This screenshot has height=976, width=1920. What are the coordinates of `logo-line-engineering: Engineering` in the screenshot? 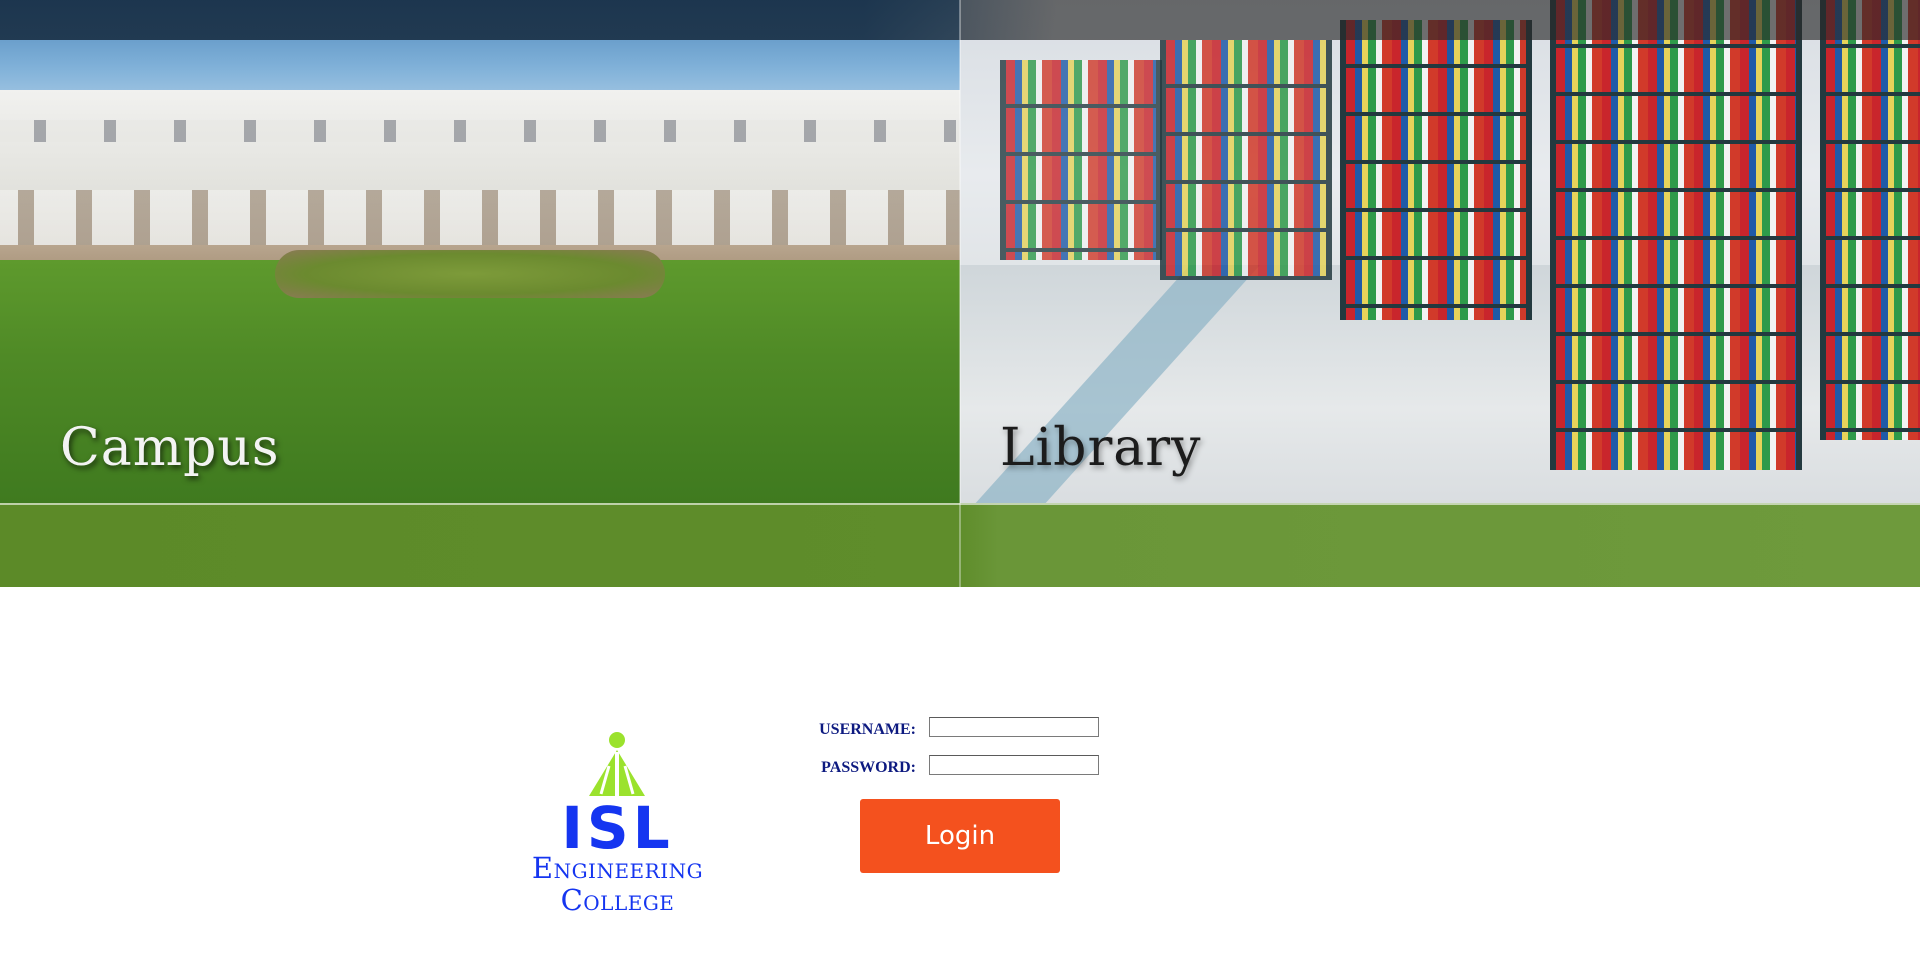 It's located at (617, 868).